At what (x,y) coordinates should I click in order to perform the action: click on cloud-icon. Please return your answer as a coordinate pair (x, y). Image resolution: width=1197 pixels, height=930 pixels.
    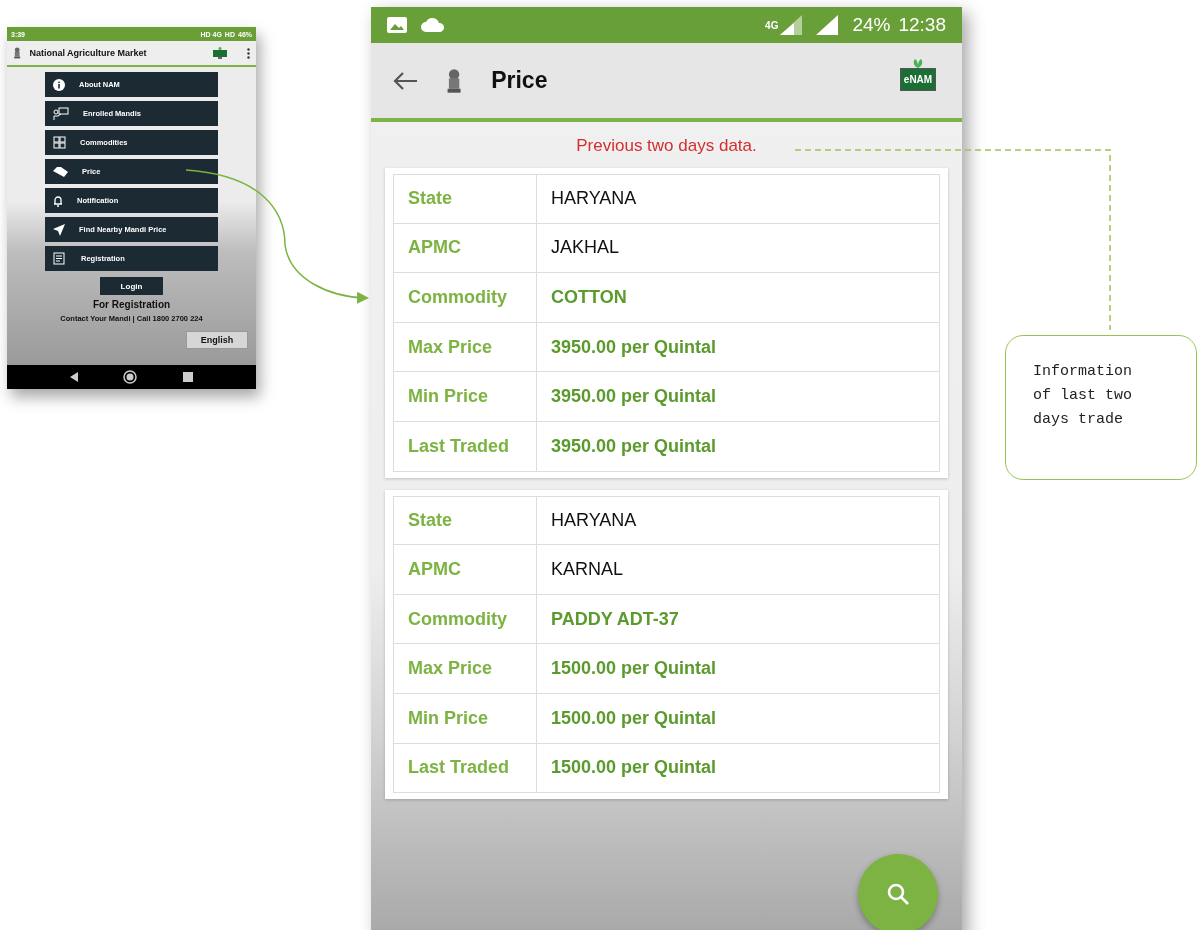
    Looking at the image, I should click on (433, 25).